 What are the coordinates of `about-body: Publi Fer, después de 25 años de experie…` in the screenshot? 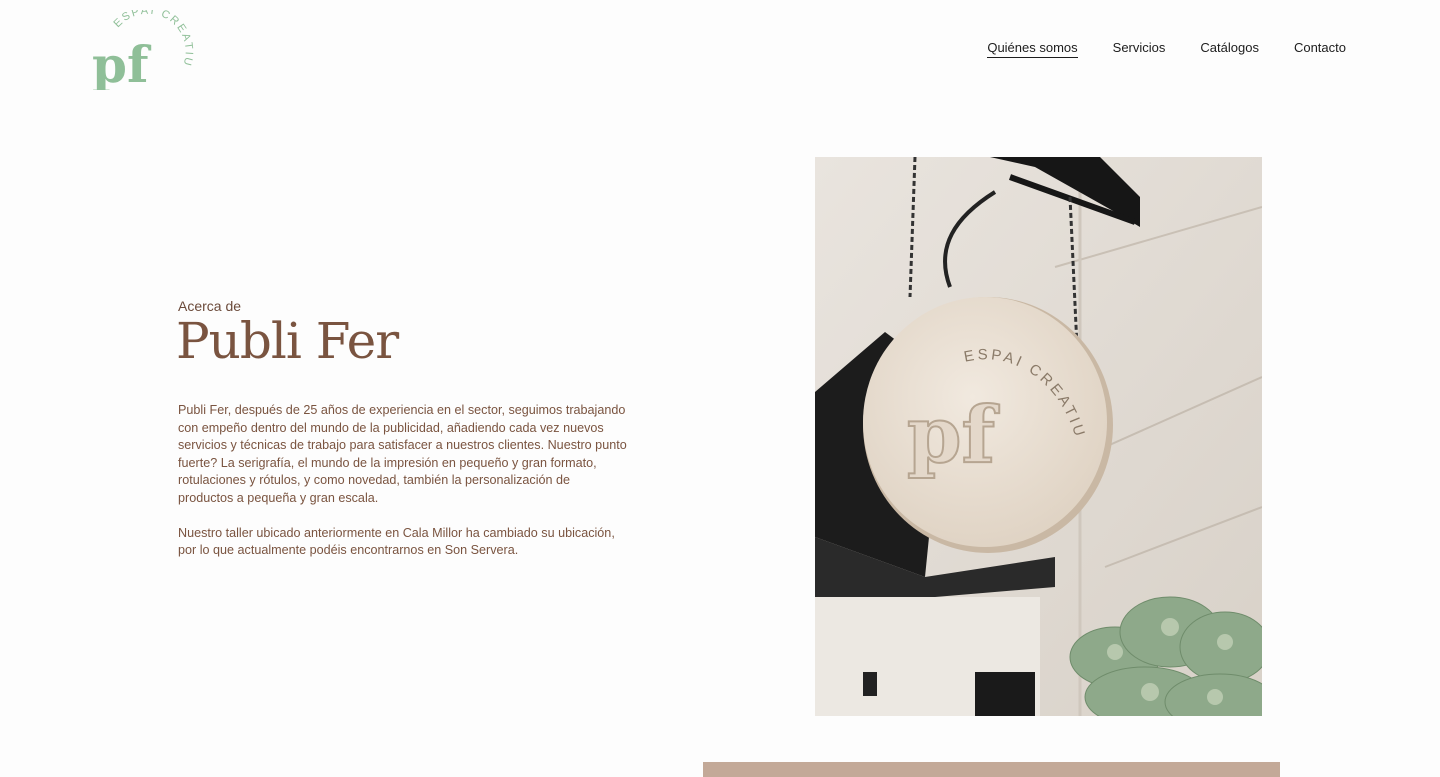 It's located at (403, 481).